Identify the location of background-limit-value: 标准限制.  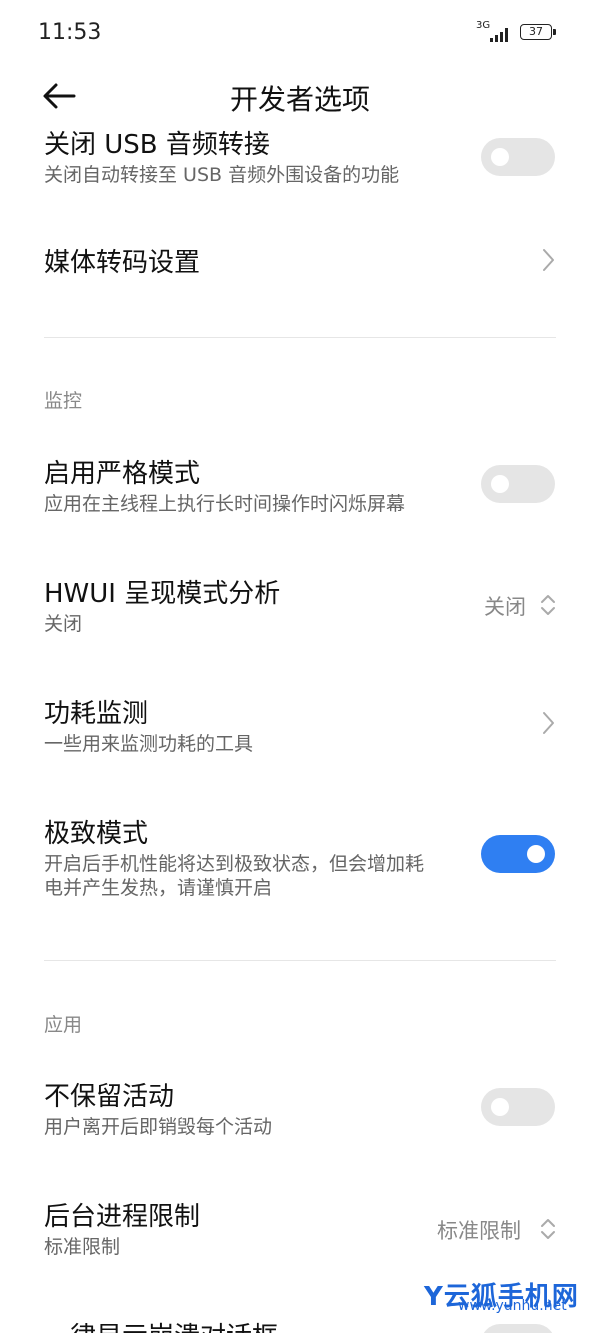
(479, 1231).